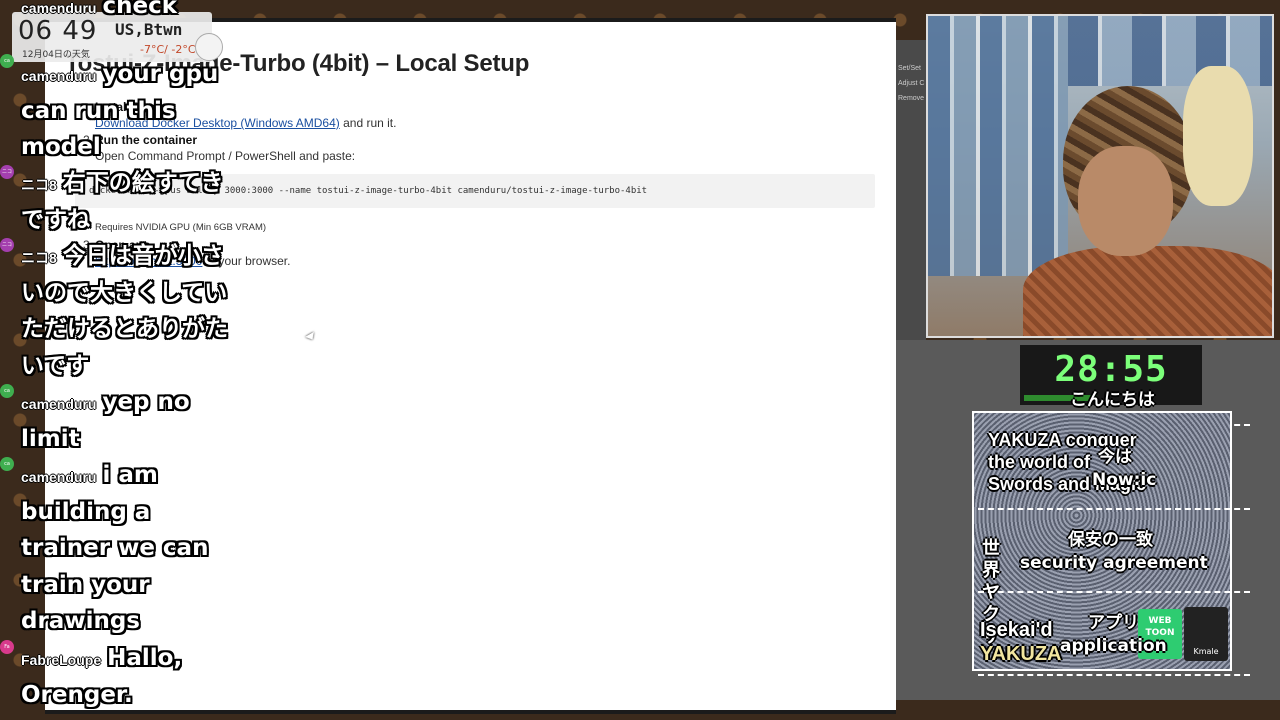 The height and width of the screenshot is (720, 1280). I want to click on greeting-text: こんにちは, so click(1112, 400).